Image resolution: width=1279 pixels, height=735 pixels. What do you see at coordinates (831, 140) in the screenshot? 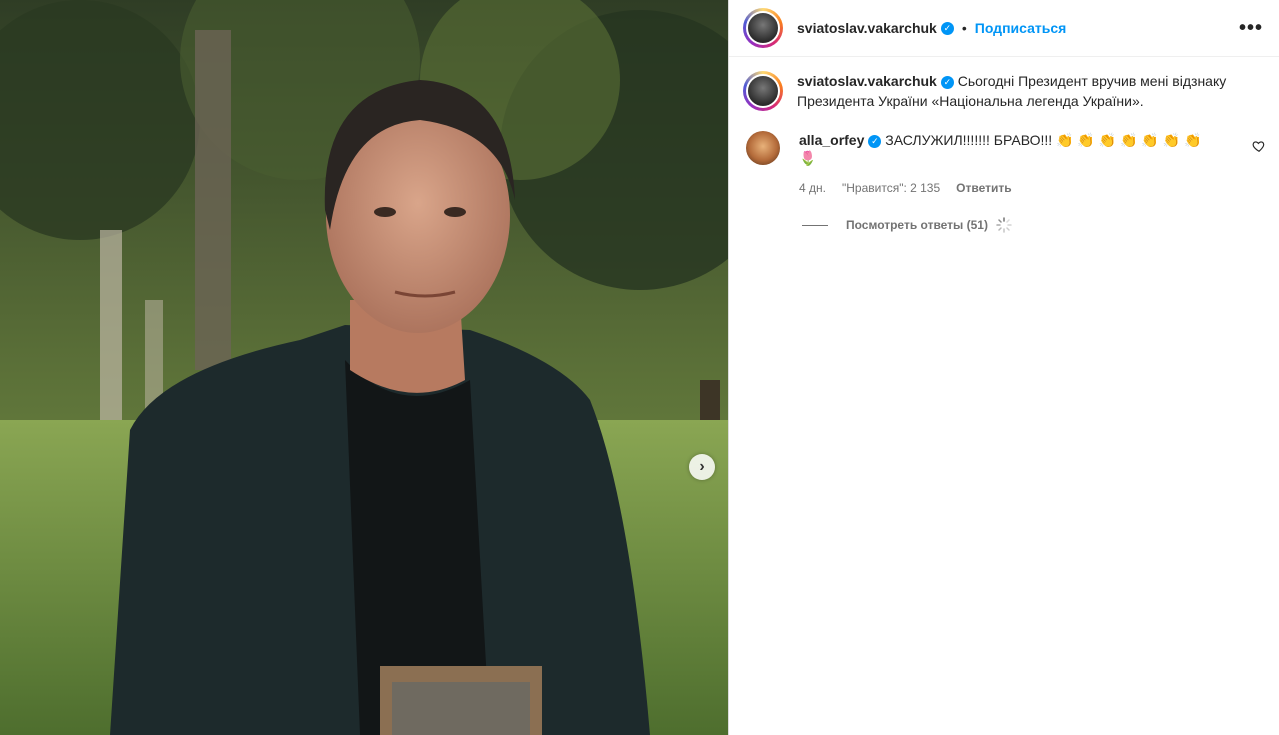
I see `commenter-username: alla_orfey` at bounding box center [831, 140].